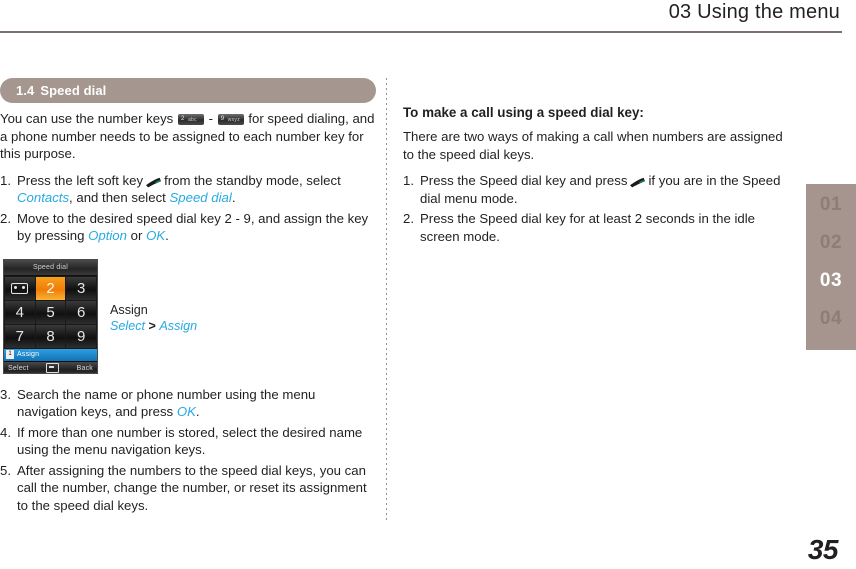  I want to click on figure-caption-path: Select > Assign, so click(153, 326).